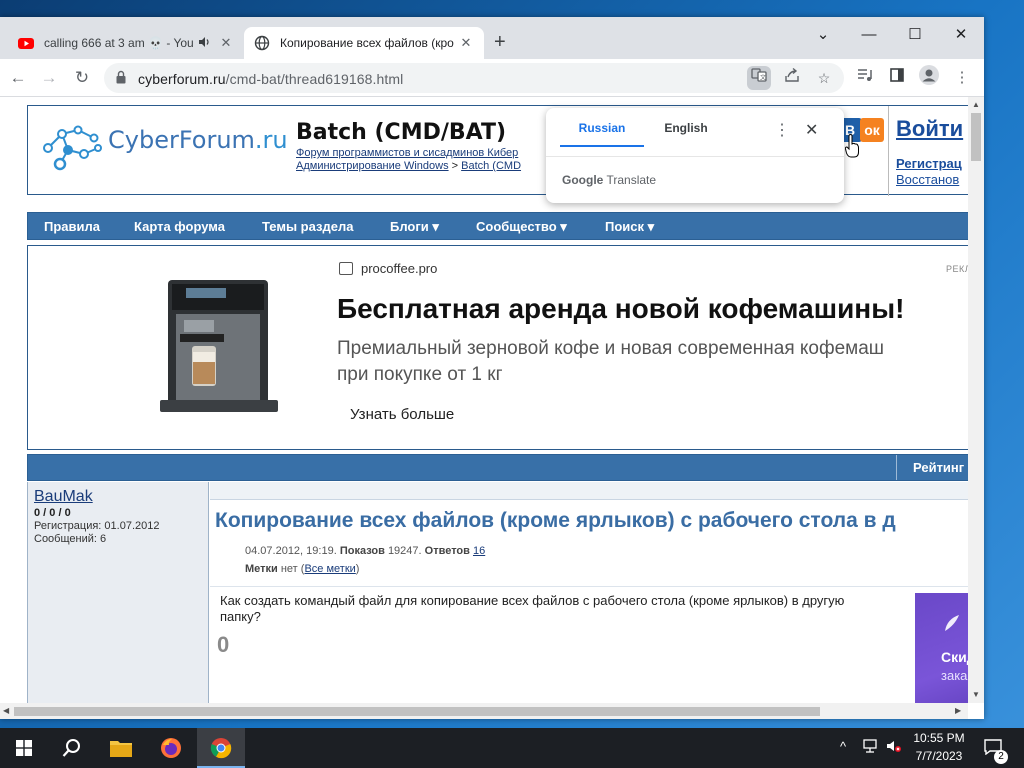 This screenshot has height=768, width=1024. Describe the element at coordinates (491, 166) in the screenshot. I see `breadcrumb-batch-link: Batch (CMD` at that location.